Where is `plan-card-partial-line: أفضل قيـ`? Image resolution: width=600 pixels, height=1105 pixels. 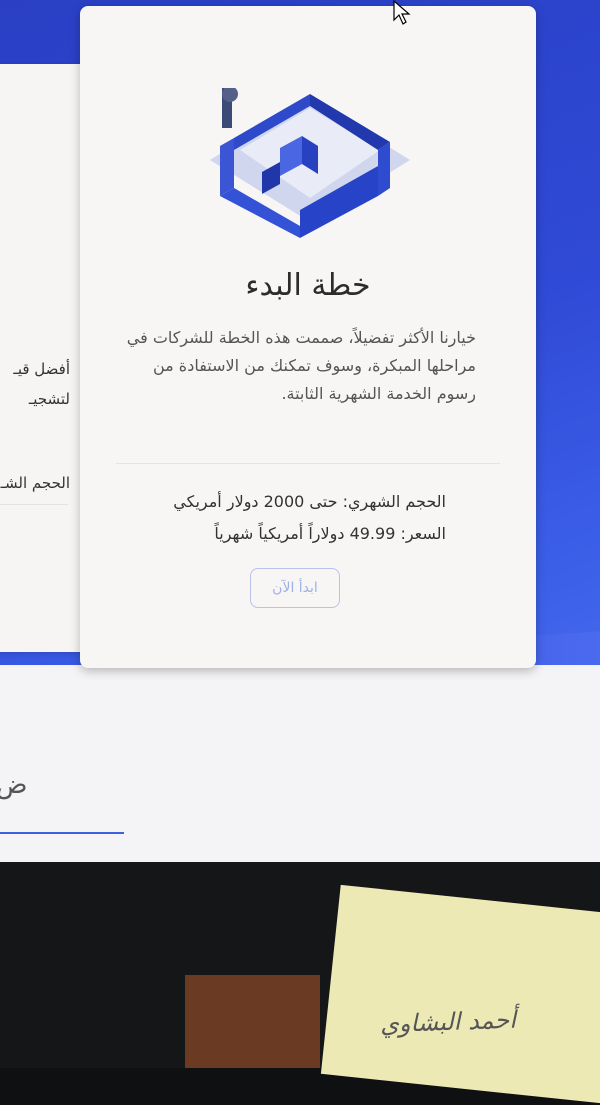 plan-card-partial-line: أفضل قيـ is located at coordinates (41, 369).